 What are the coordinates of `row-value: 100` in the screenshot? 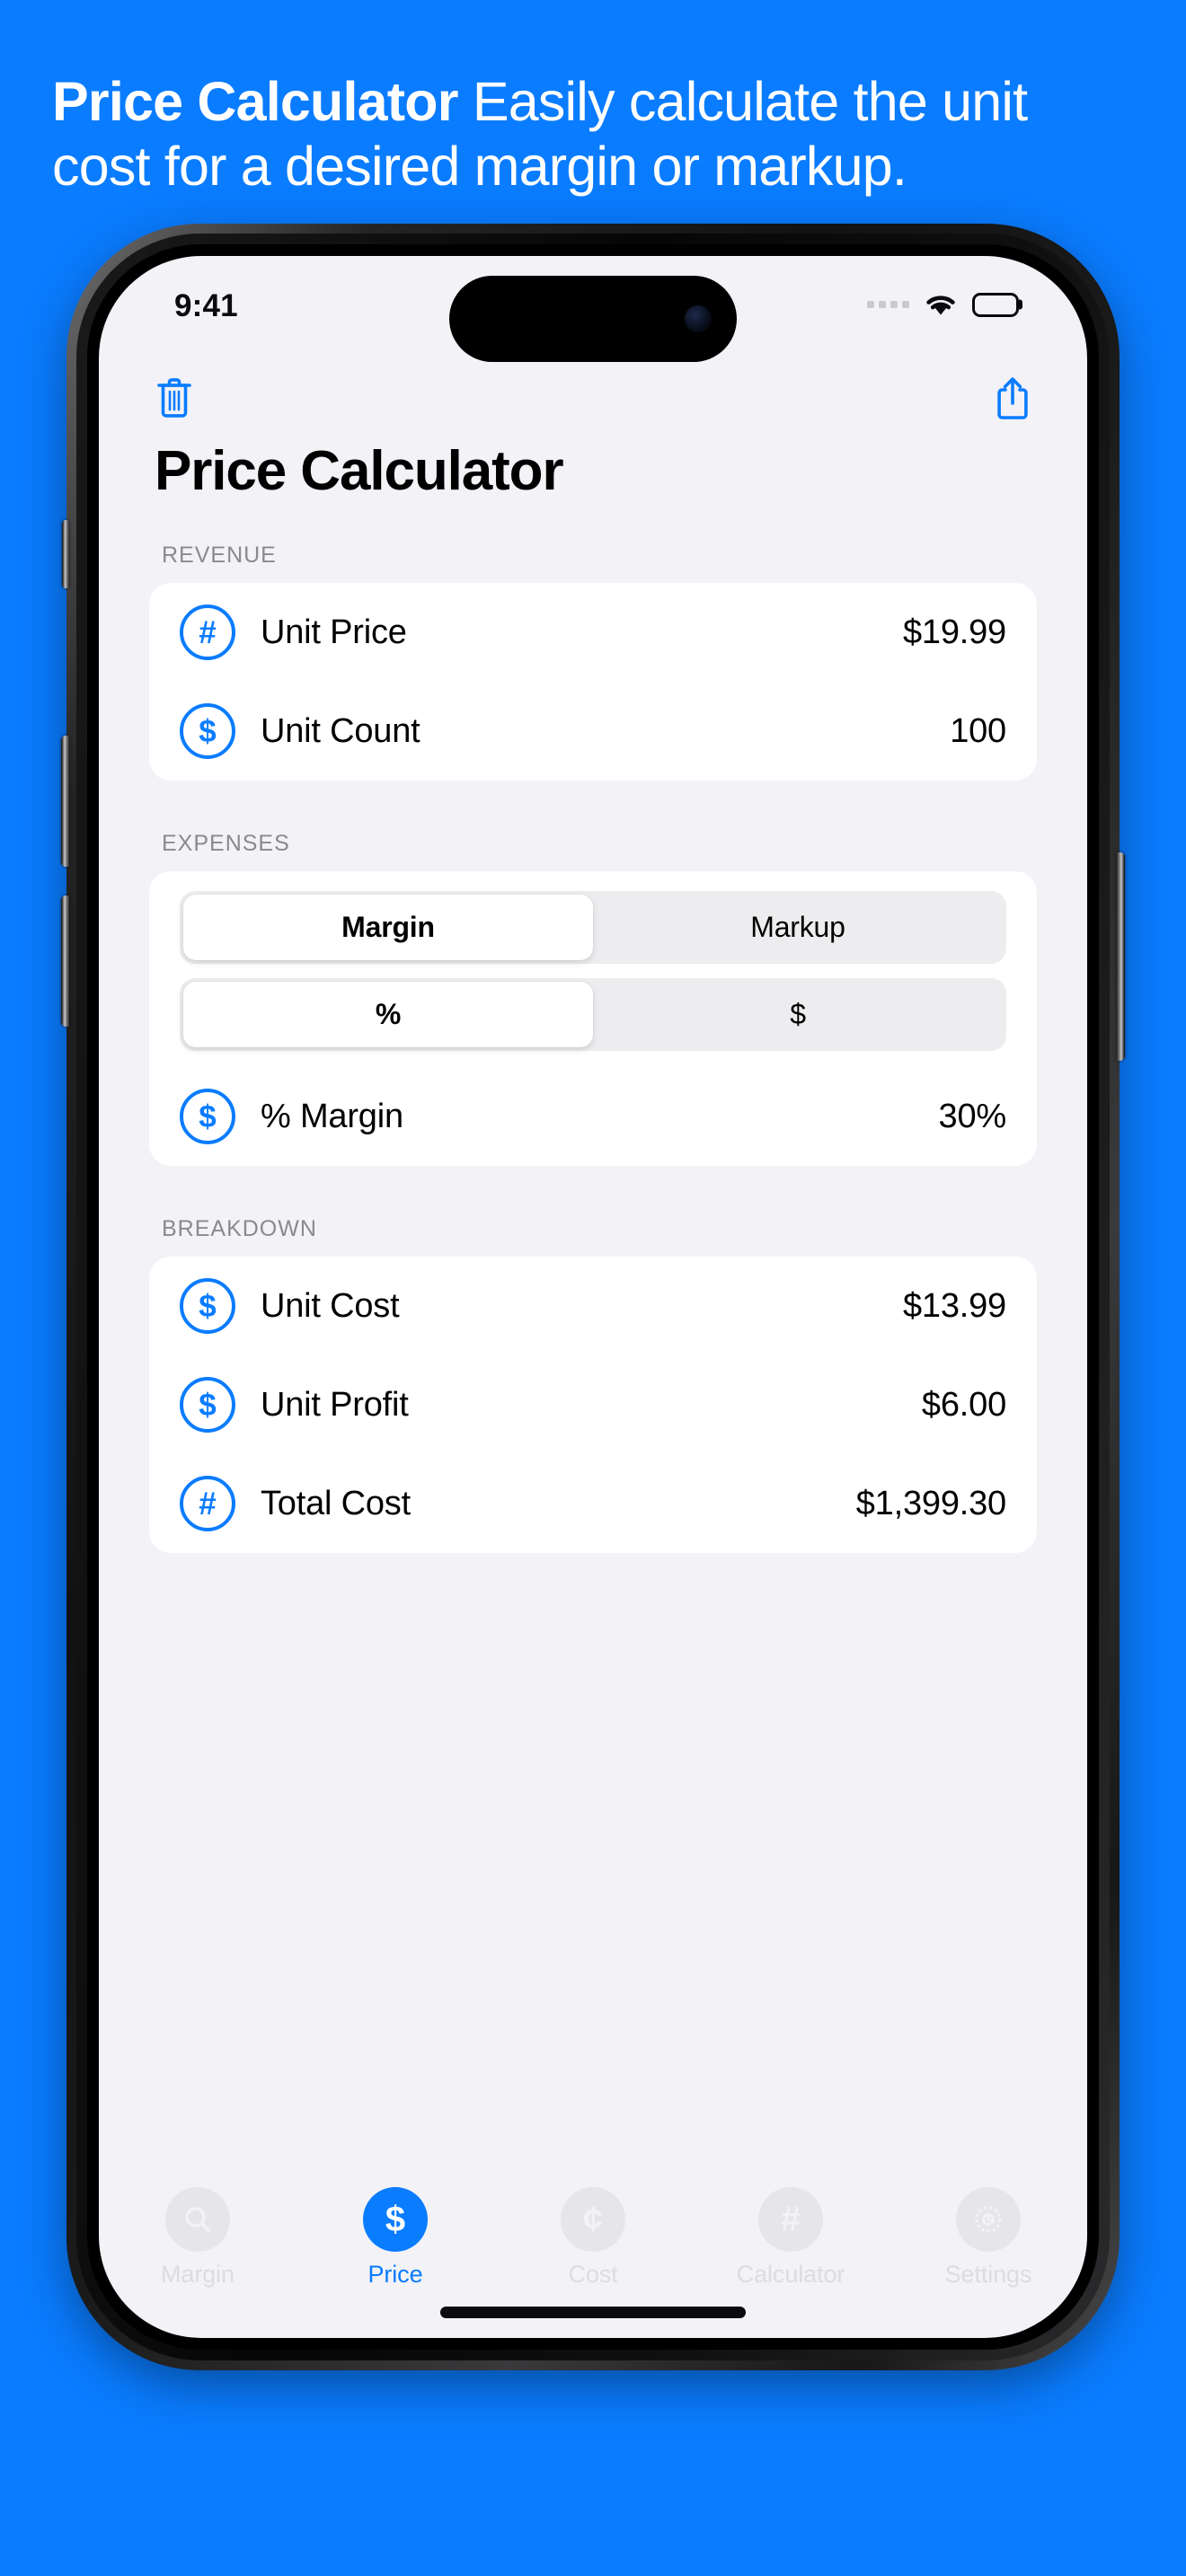 It's located at (978, 731).